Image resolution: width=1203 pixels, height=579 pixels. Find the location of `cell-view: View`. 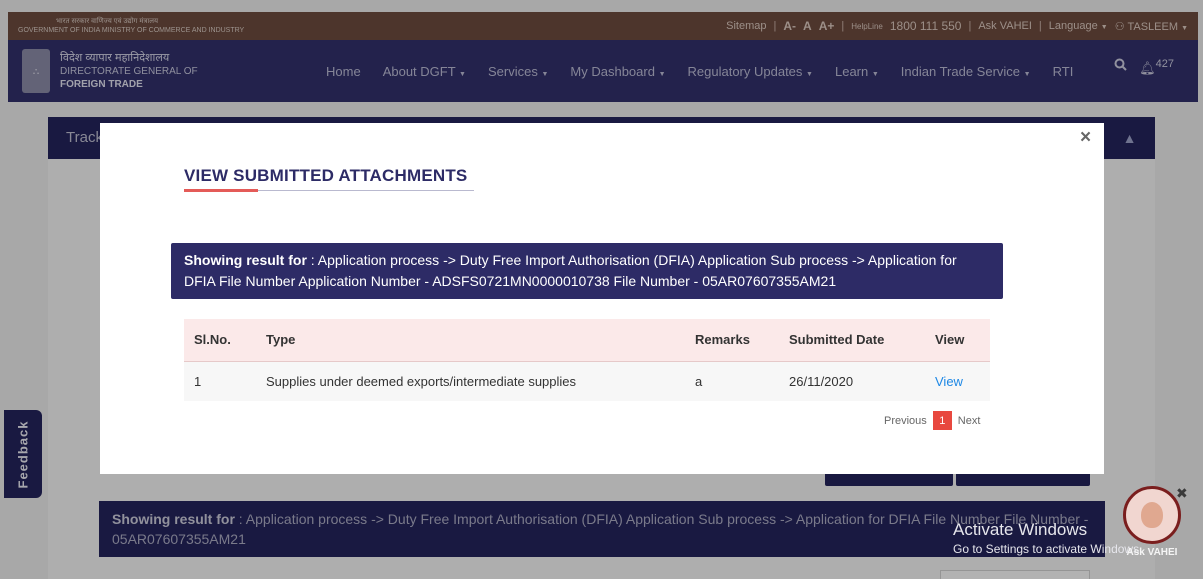

cell-view: View is located at coordinates (957, 381).